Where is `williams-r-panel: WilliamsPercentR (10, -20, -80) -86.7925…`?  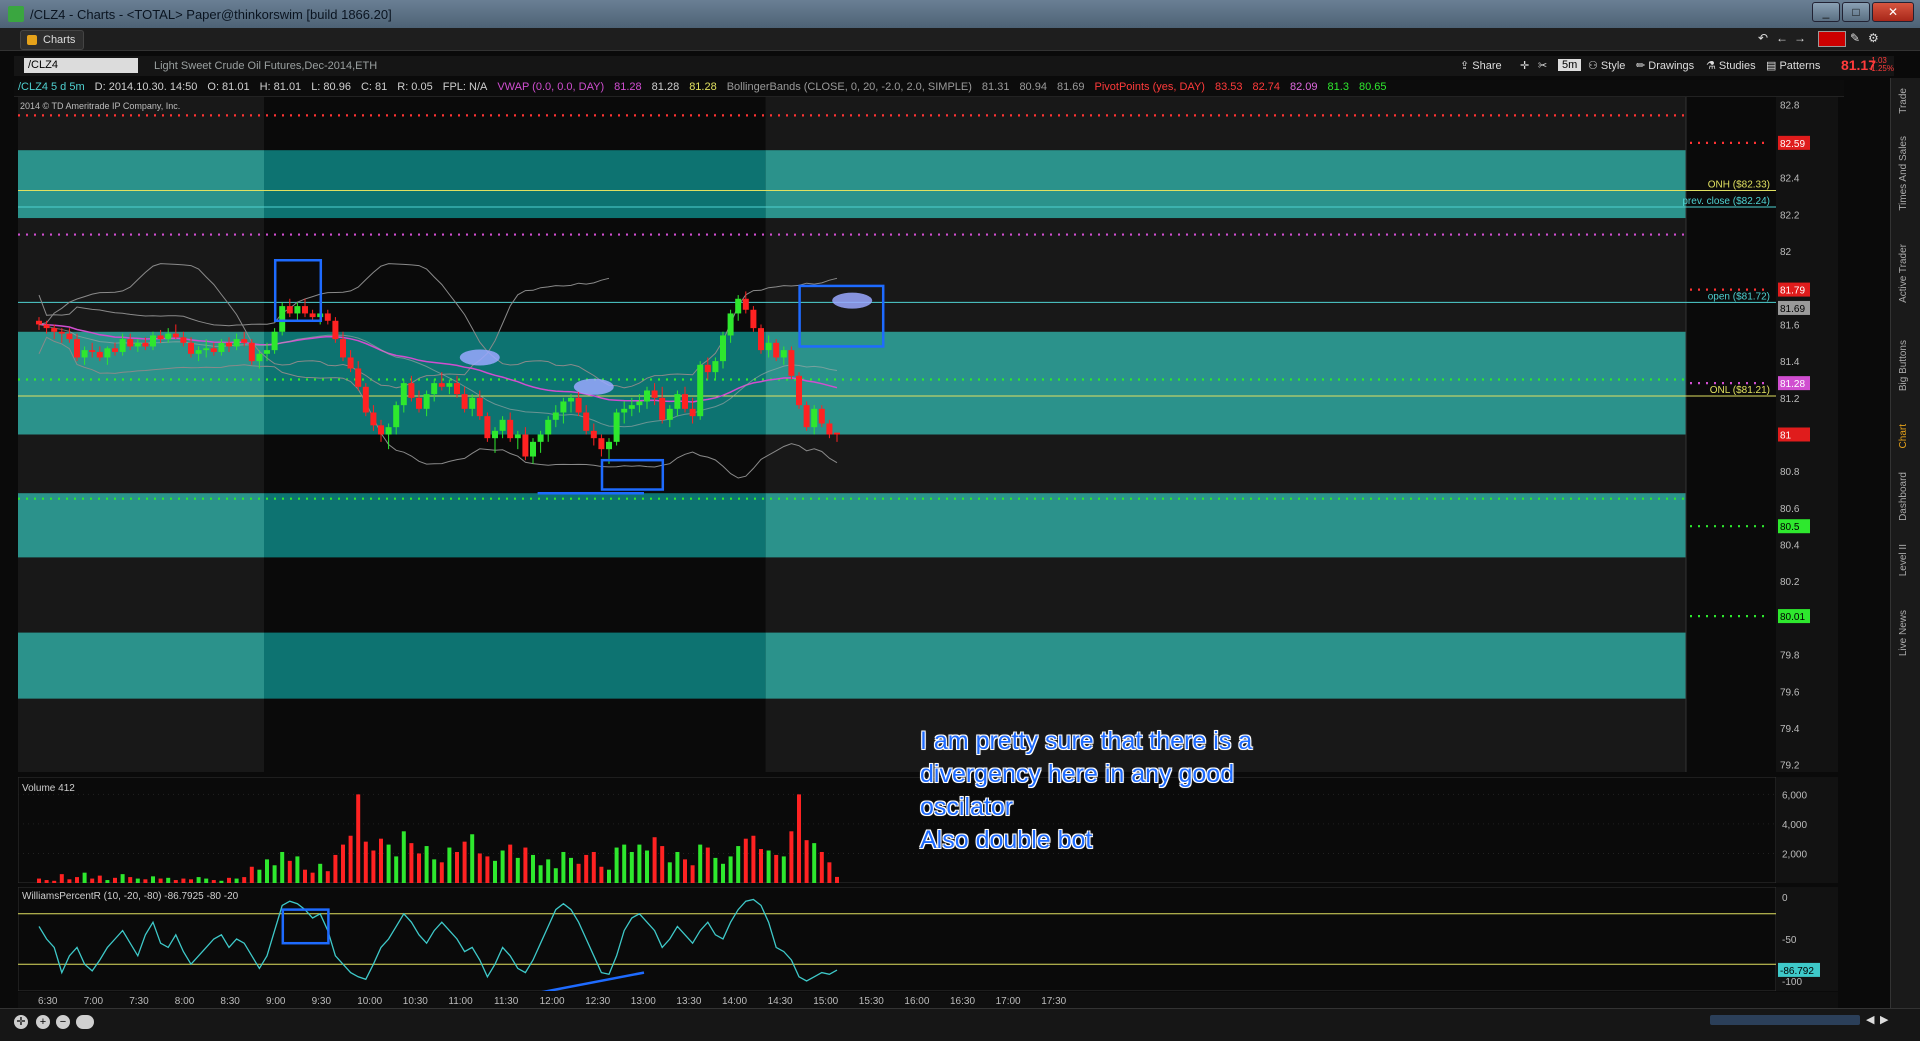
williams-r-panel: WilliamsPercentR (10, -20, -80) -86.7925… is located at coordinates (928, 939).